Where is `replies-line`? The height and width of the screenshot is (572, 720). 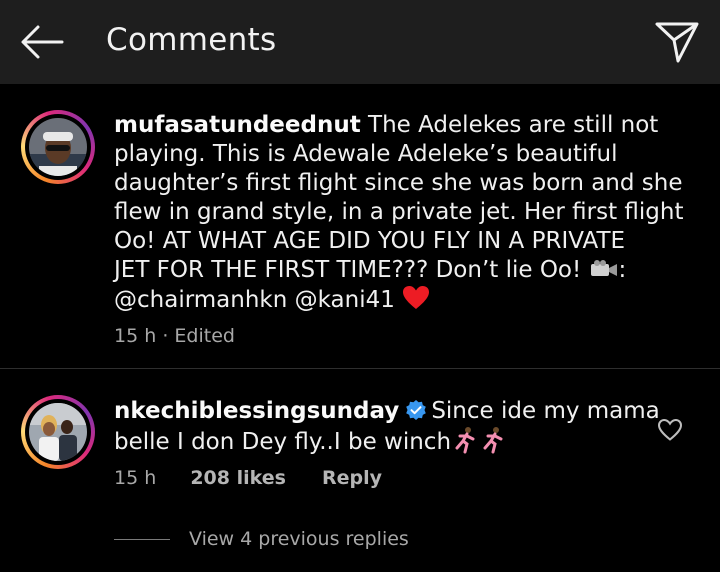
replies-line is located at coordinates (142, 539).